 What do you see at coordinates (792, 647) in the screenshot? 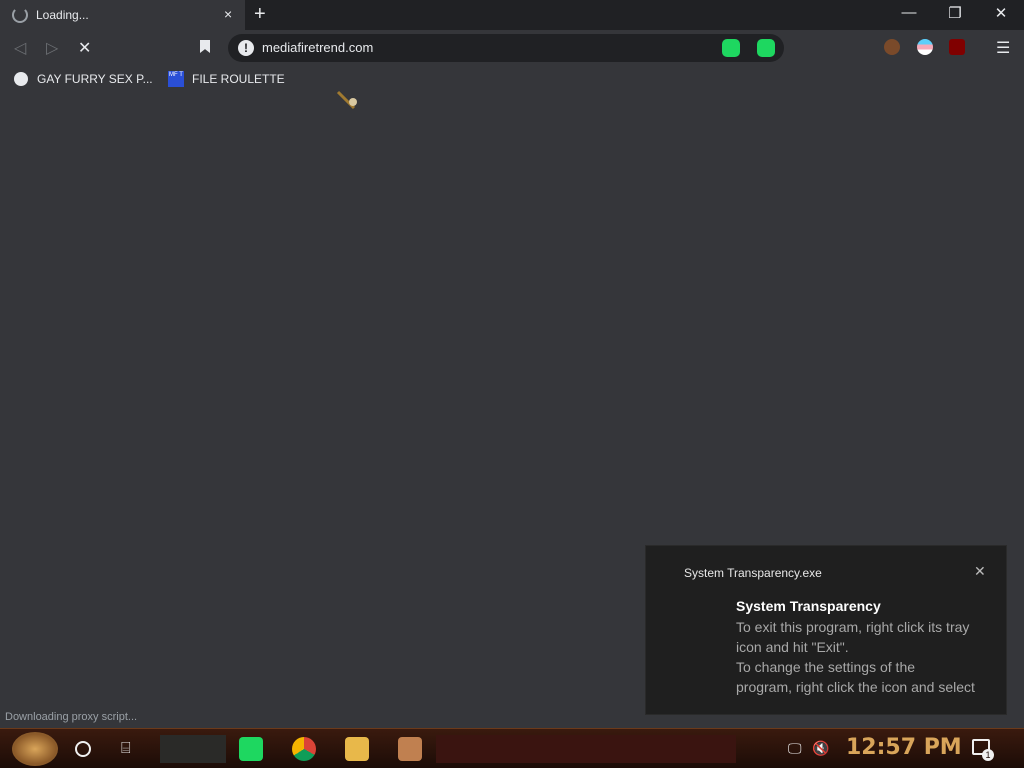
I see `toast-body-line: icon and hit "Exit".` at bounding box center [792, 647].